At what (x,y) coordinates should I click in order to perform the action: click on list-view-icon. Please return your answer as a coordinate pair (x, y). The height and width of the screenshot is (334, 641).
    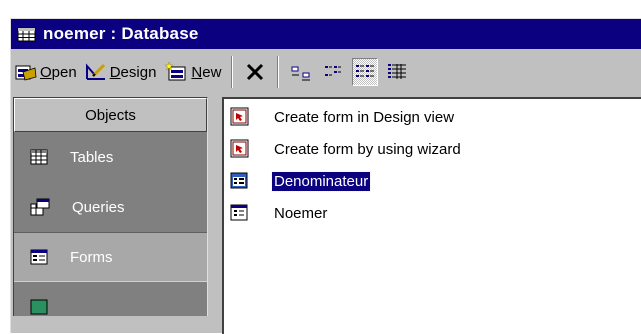
    Looking at the image, I should click on (365, 71).